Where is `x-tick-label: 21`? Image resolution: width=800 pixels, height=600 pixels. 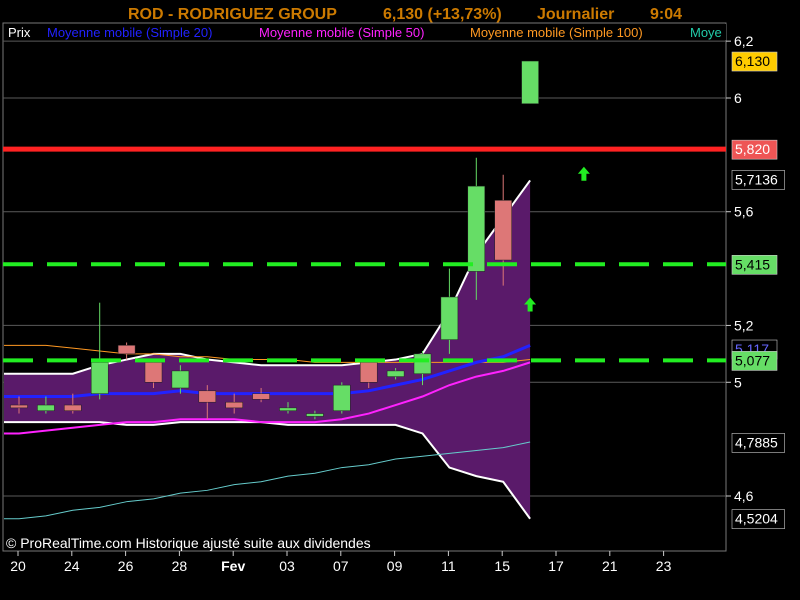
x-tick-label: 21 is located at coordinates (610, 566).